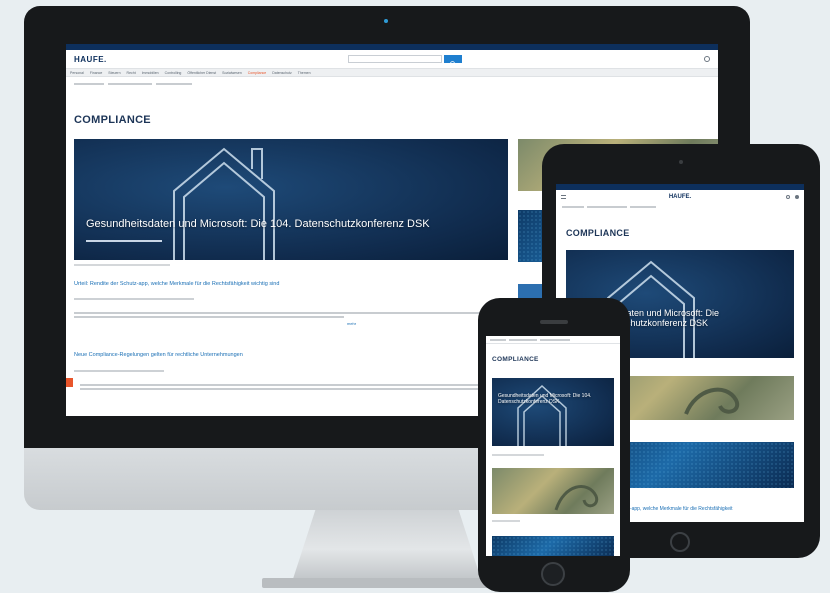 Image resolution: width=830 pixels, height=593 pixels. What do you see at coordinates (304, 73) in the screenshot?
I see `nav-item-themen: Themen` at bounding box center [304, 73].